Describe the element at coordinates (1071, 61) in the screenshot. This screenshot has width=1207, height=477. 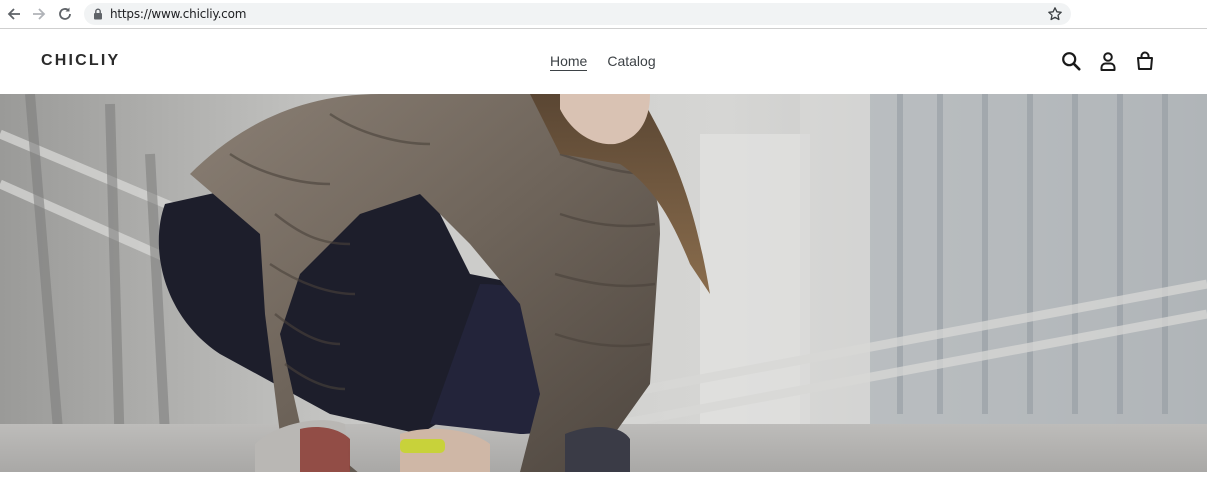
I see `search-icon` at that location.